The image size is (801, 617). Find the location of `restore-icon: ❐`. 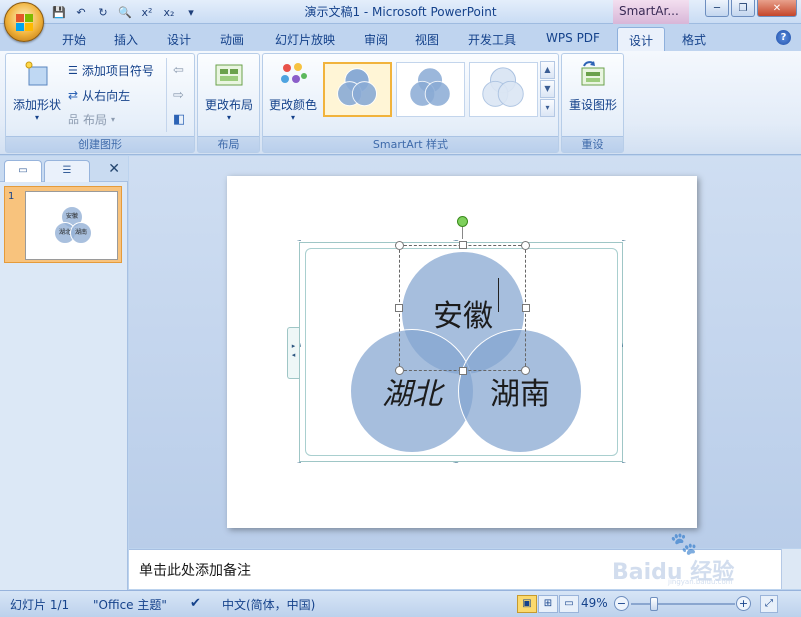

restore-icon: ❐ is located at coordinates (743, 8).